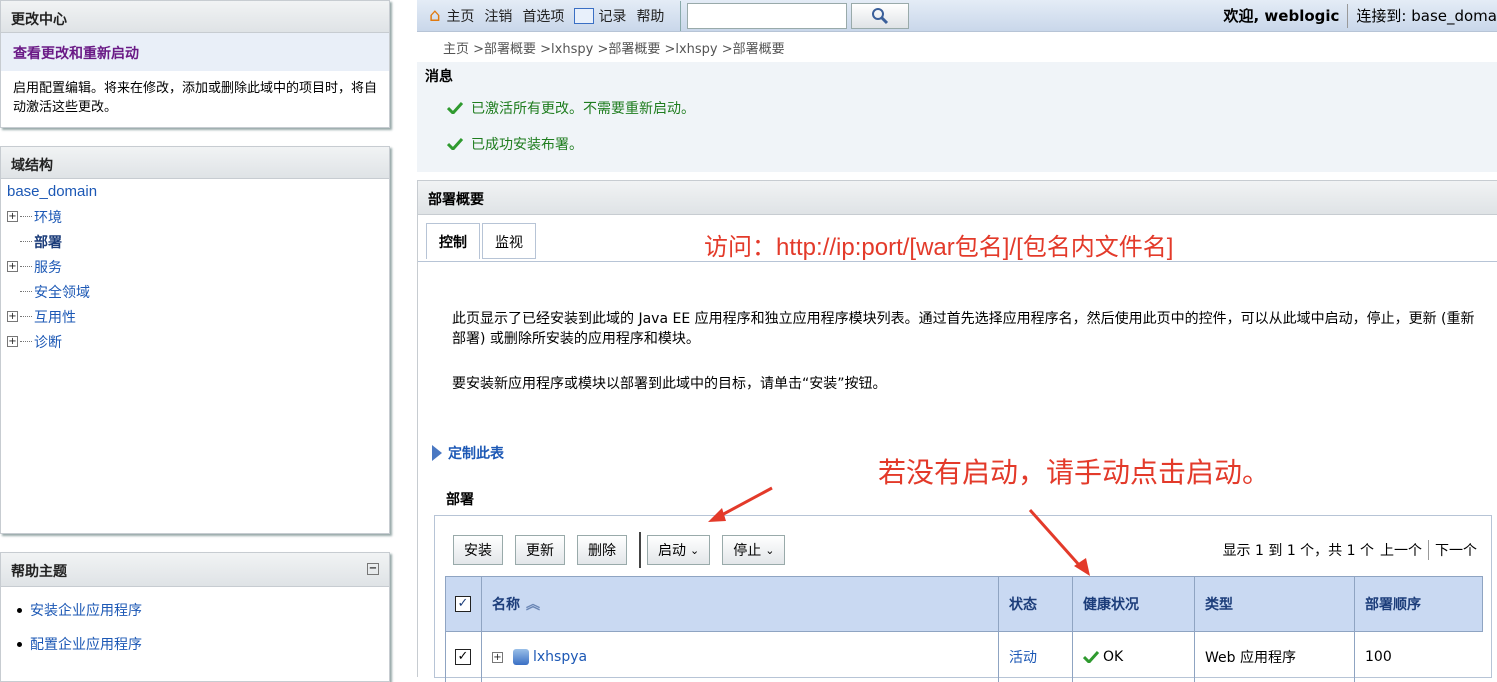 The image size is (1497, 682). Describe the element at coordinates (1055, 538) in the screenshot. I see `arrow-to-health` at that location.